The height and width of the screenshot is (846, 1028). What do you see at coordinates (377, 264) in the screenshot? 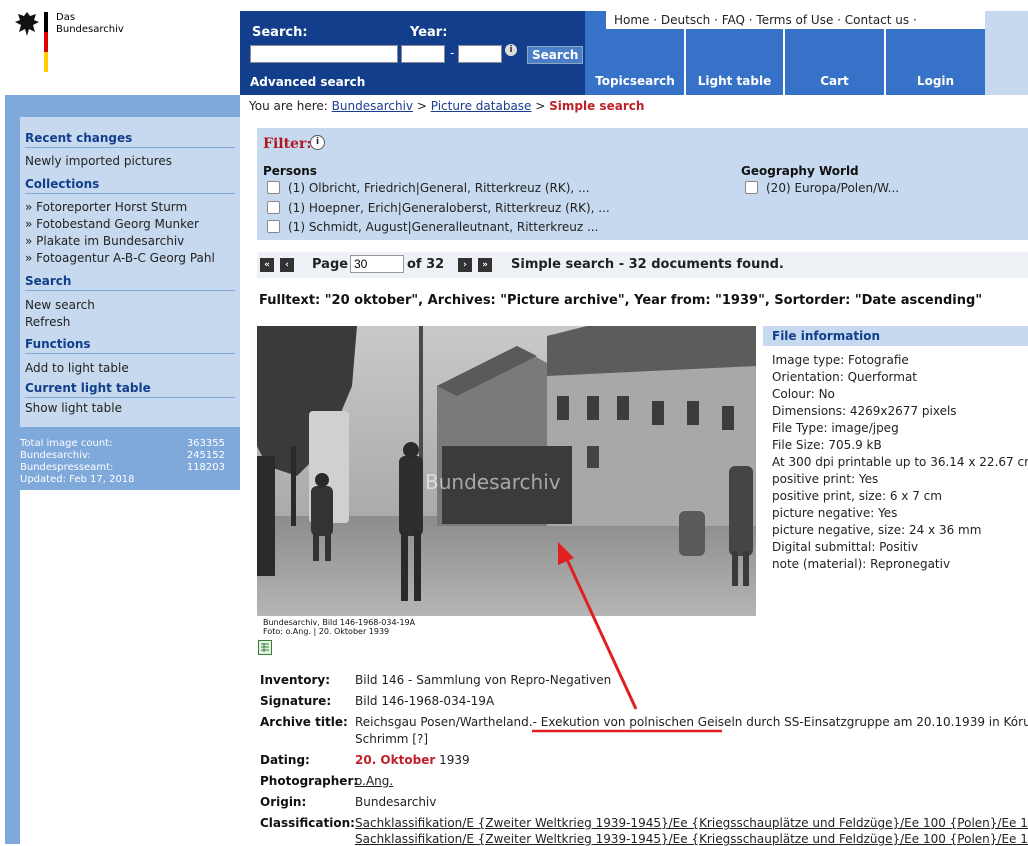
I see `page-input` at bounding box center [377, 264].